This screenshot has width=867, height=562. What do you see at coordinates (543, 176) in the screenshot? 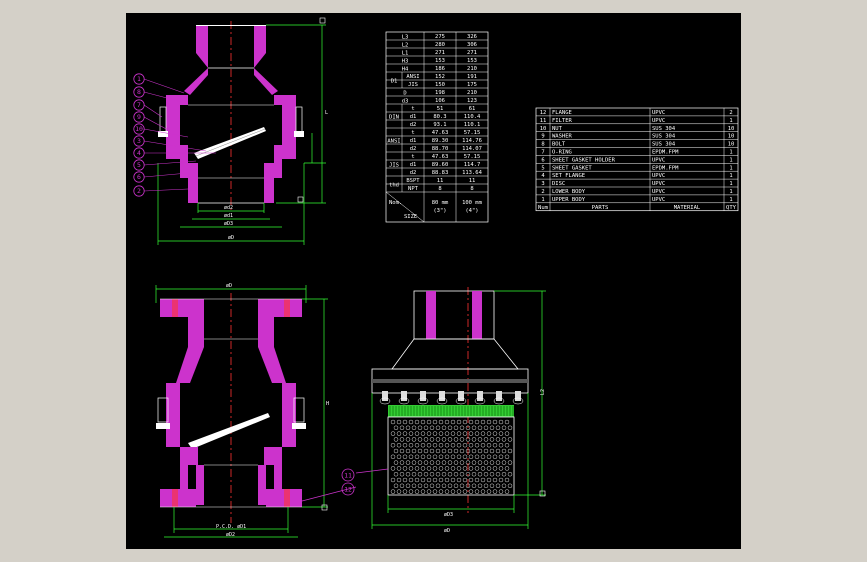
I see `parts-cell: 4` at bounding box center [543, 176].